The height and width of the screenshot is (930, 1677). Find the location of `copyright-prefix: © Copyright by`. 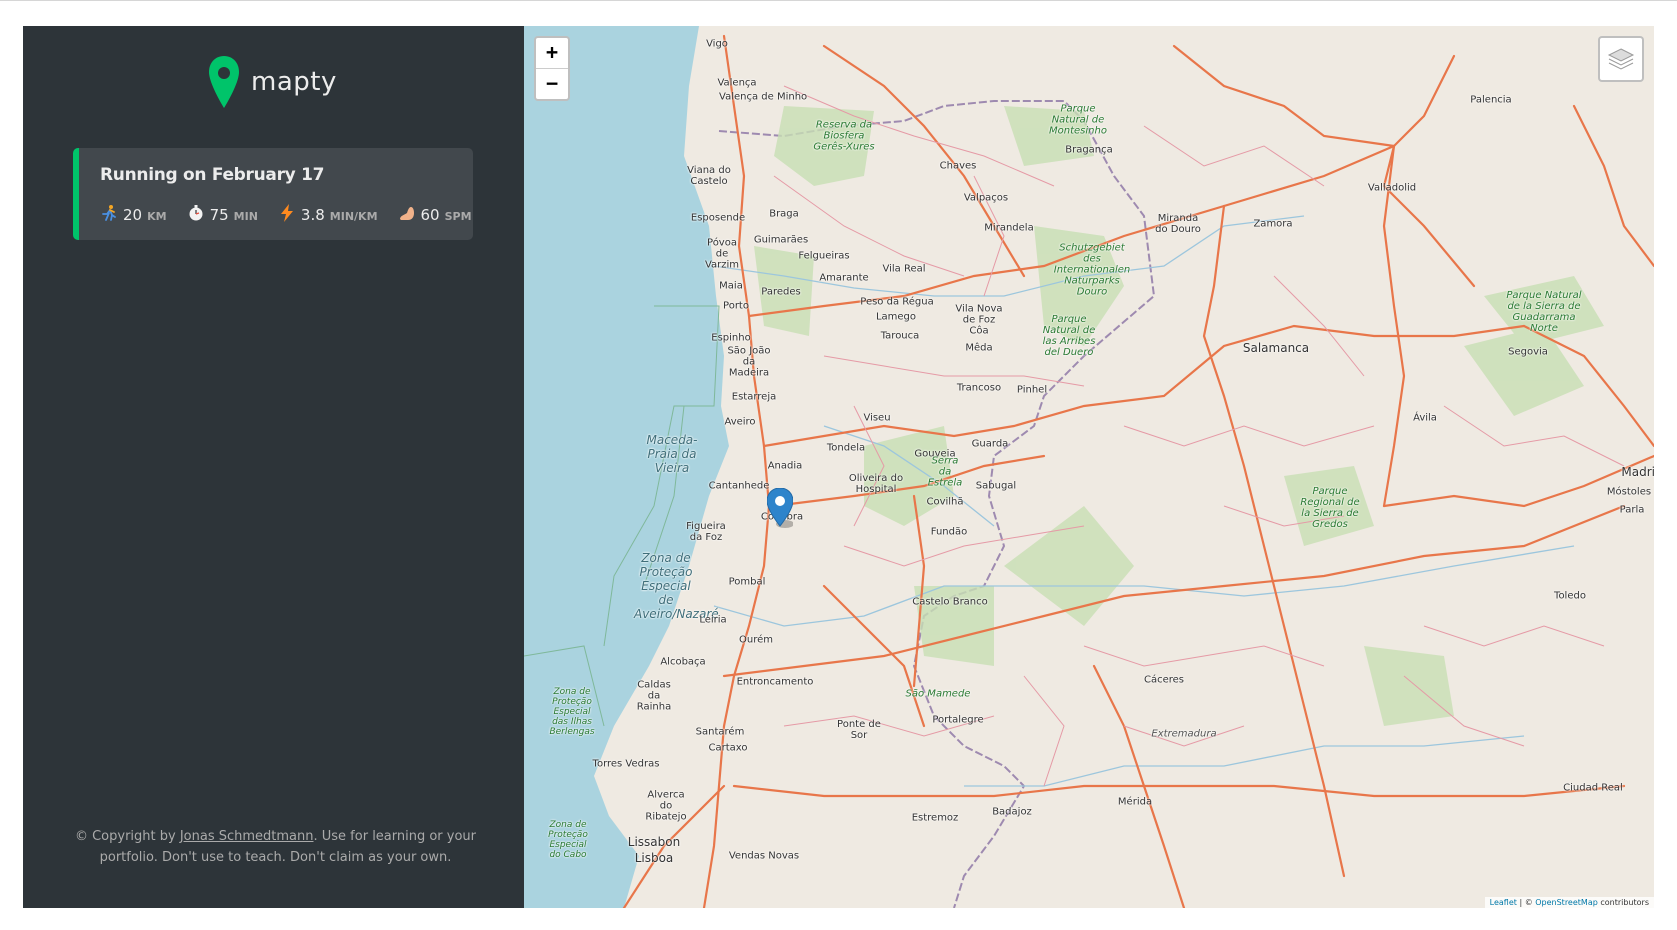

copyright-prefix: © Copyright by is located at coordinates (127, 836).